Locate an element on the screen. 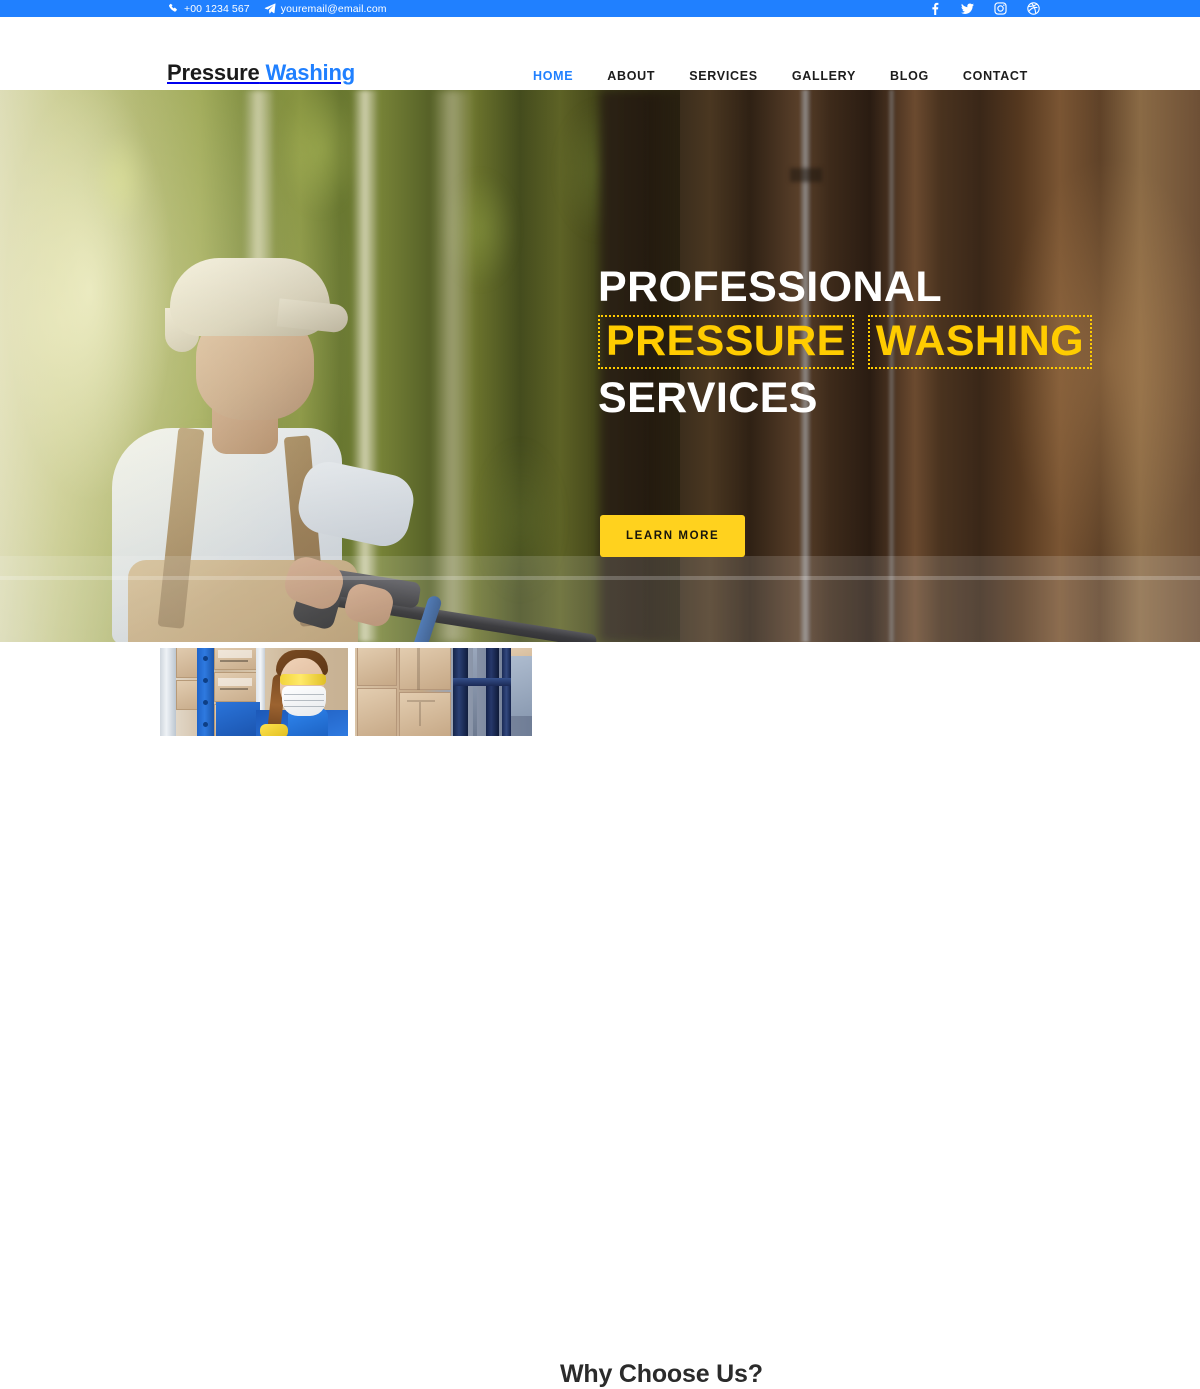 The width and height of the screenshot is (1200, 1389). hero-banding-line is located at coordinates (600, 578).